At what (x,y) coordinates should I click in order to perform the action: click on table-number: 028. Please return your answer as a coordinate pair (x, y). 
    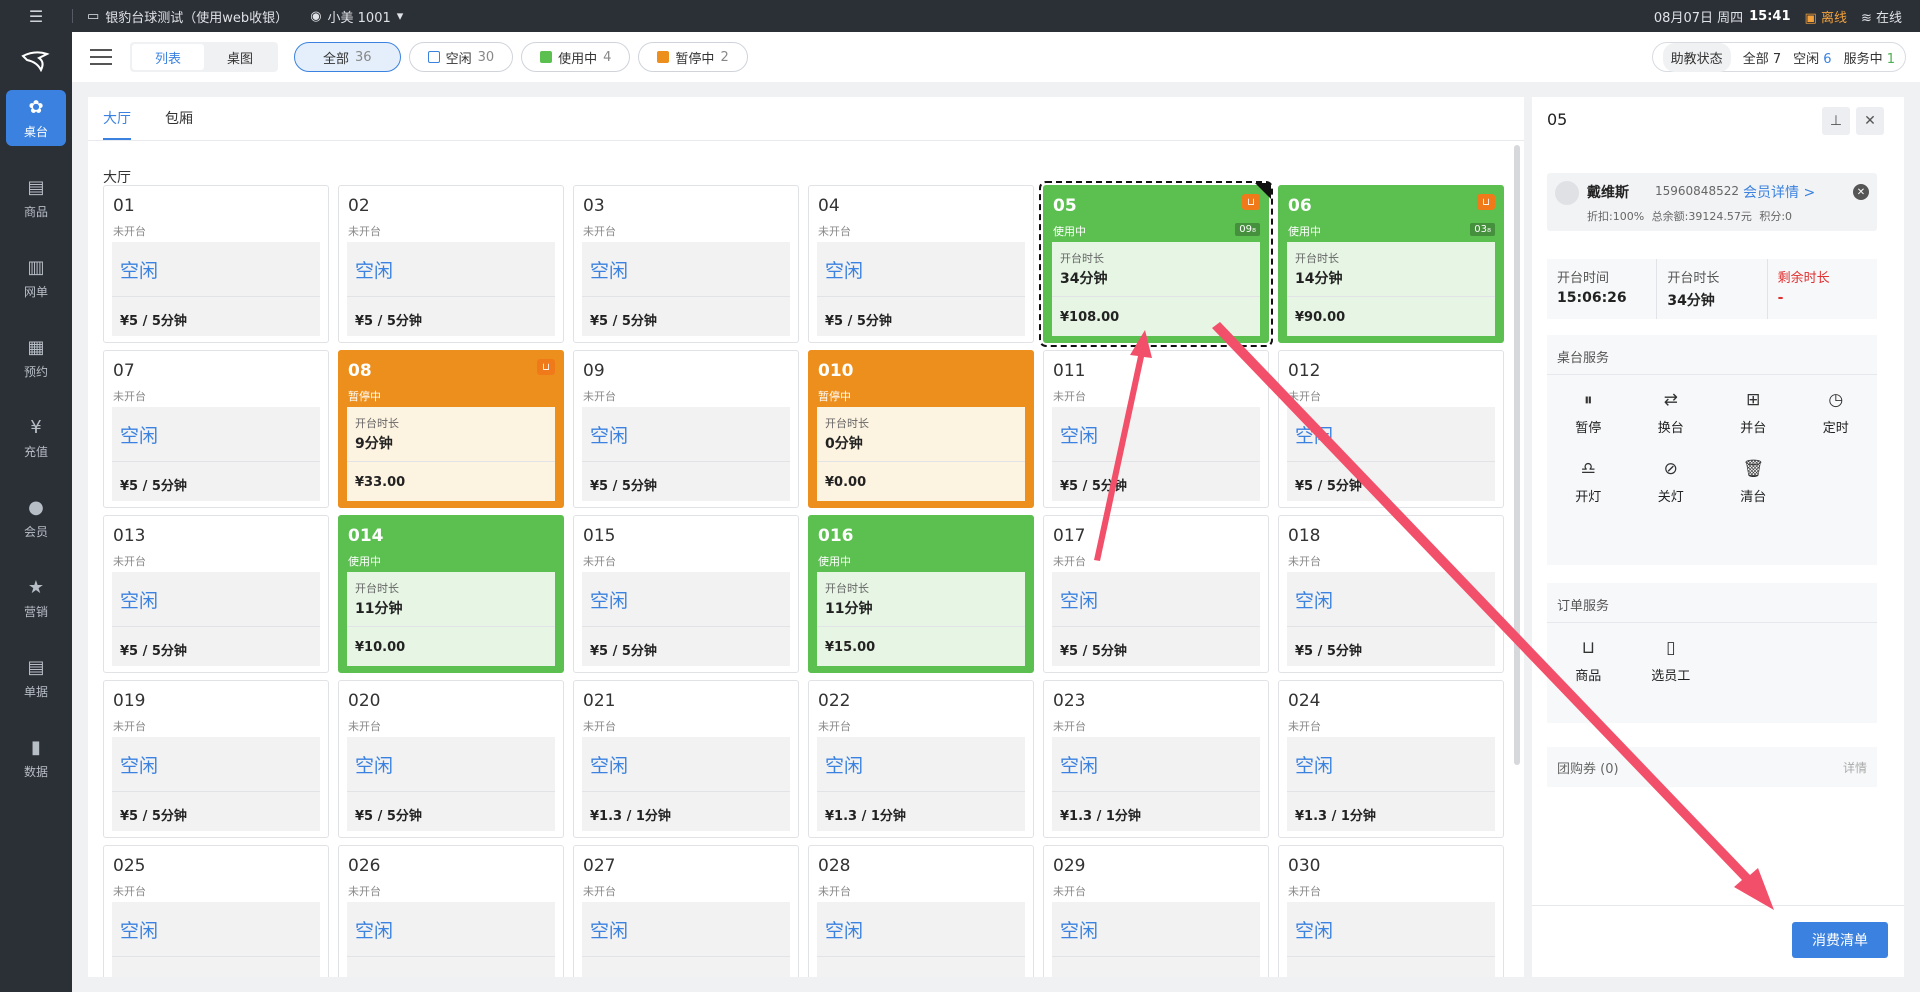
    Looking at the image, I should click on (834, 866).